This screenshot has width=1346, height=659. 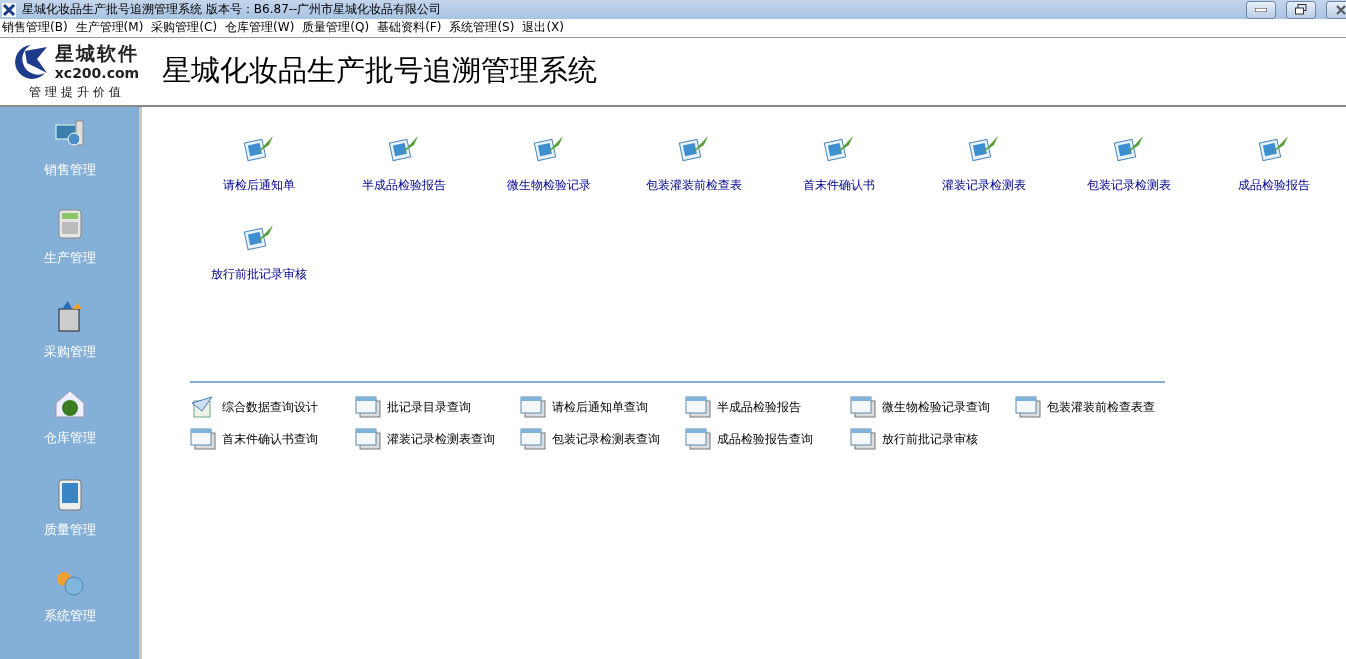 I want to click on slogan: 管 理 提 升 价 值, so click(x=75, y=93).